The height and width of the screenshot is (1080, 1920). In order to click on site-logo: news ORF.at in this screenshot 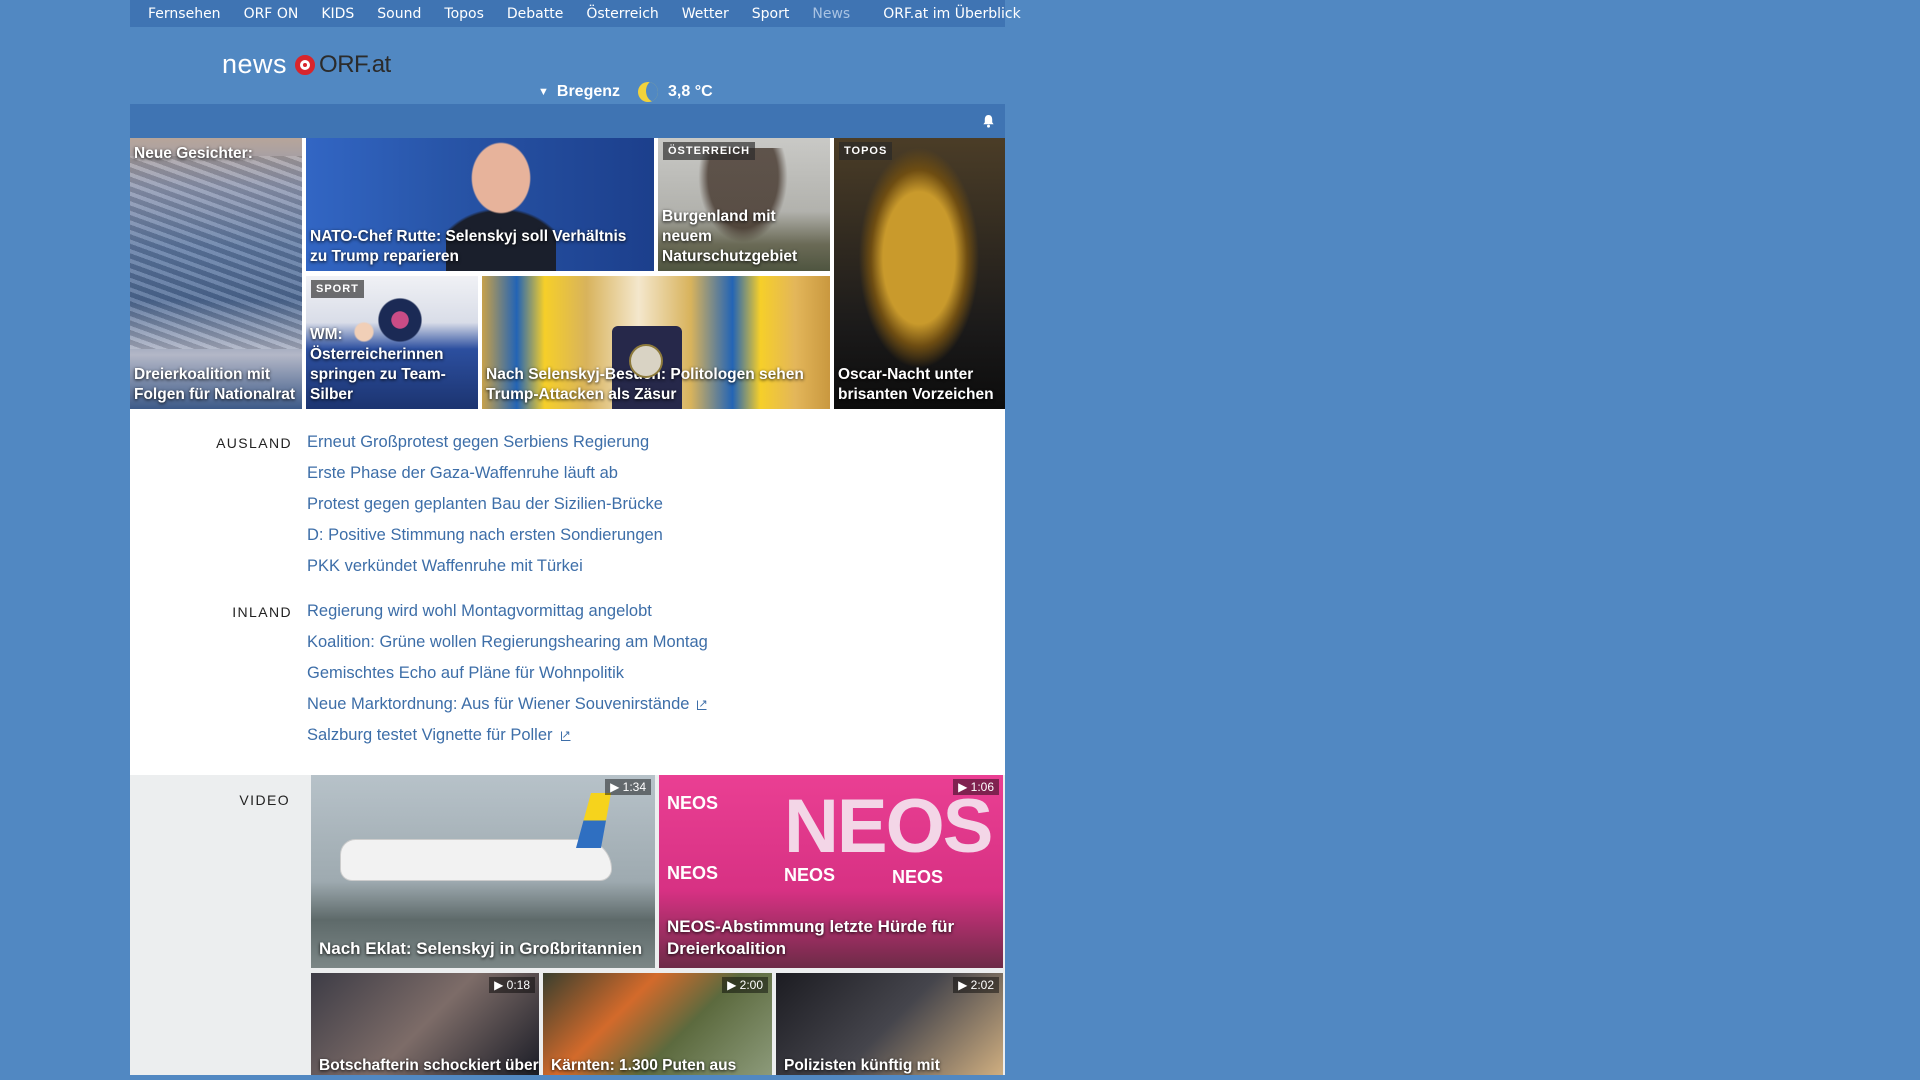, I will do `click(306, 64)`.